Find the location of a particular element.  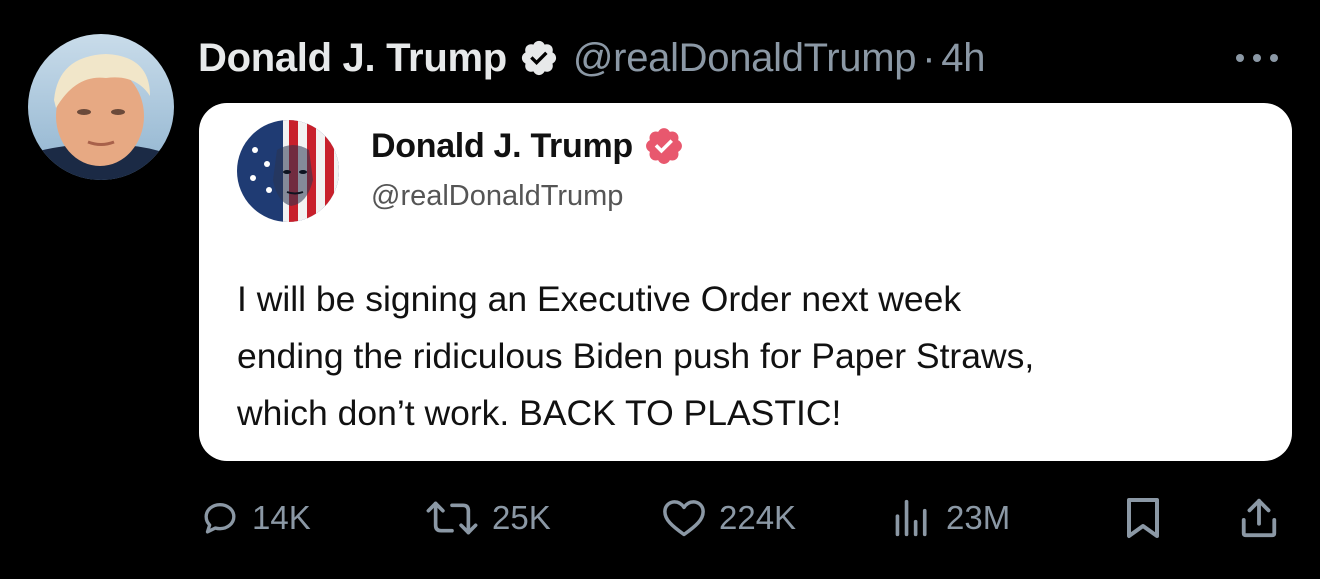

avatar-portrait is located at coordinates (101, 107).